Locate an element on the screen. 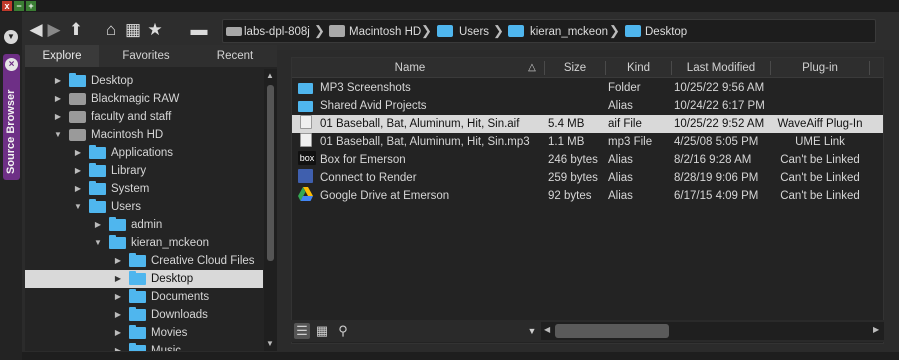 The width and height of the screenshot is (899, 360). panel-menu-icon: ▼ is located at coordinates (11, 37).